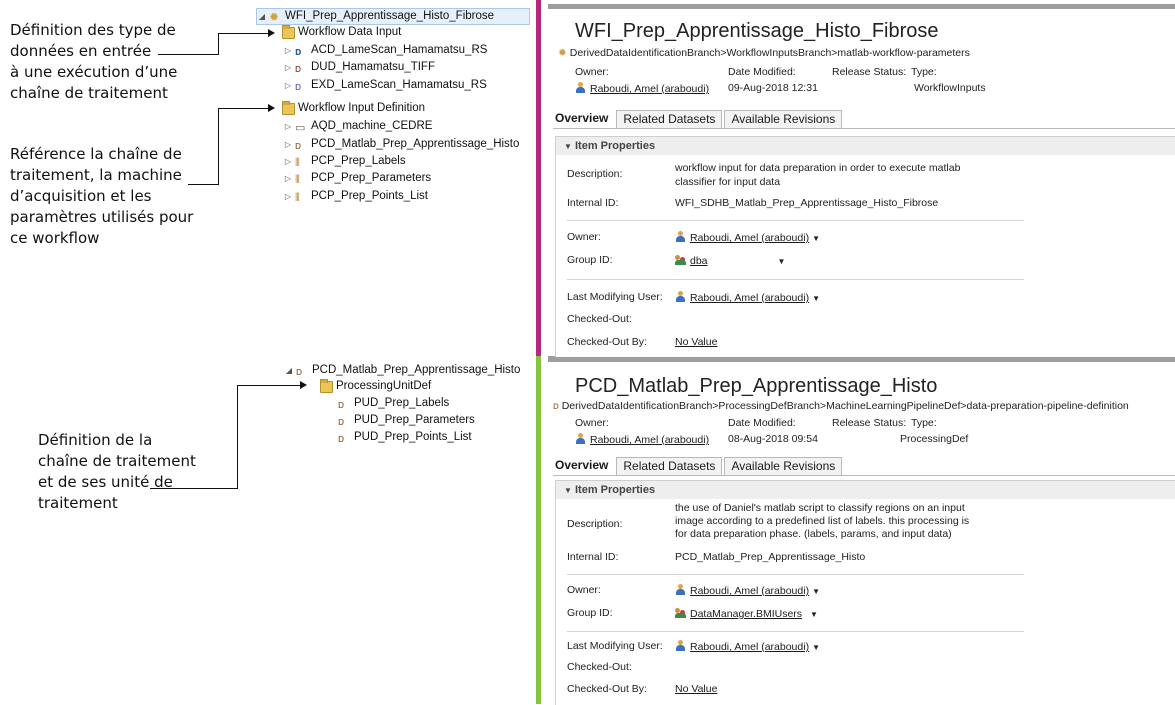 The width and height of the screenshot is (1175, 705). What do you see at coordinates (95, 440) in the screenshot?
I see `annotation-line: Définition de la` at bounding box center [95, 440].